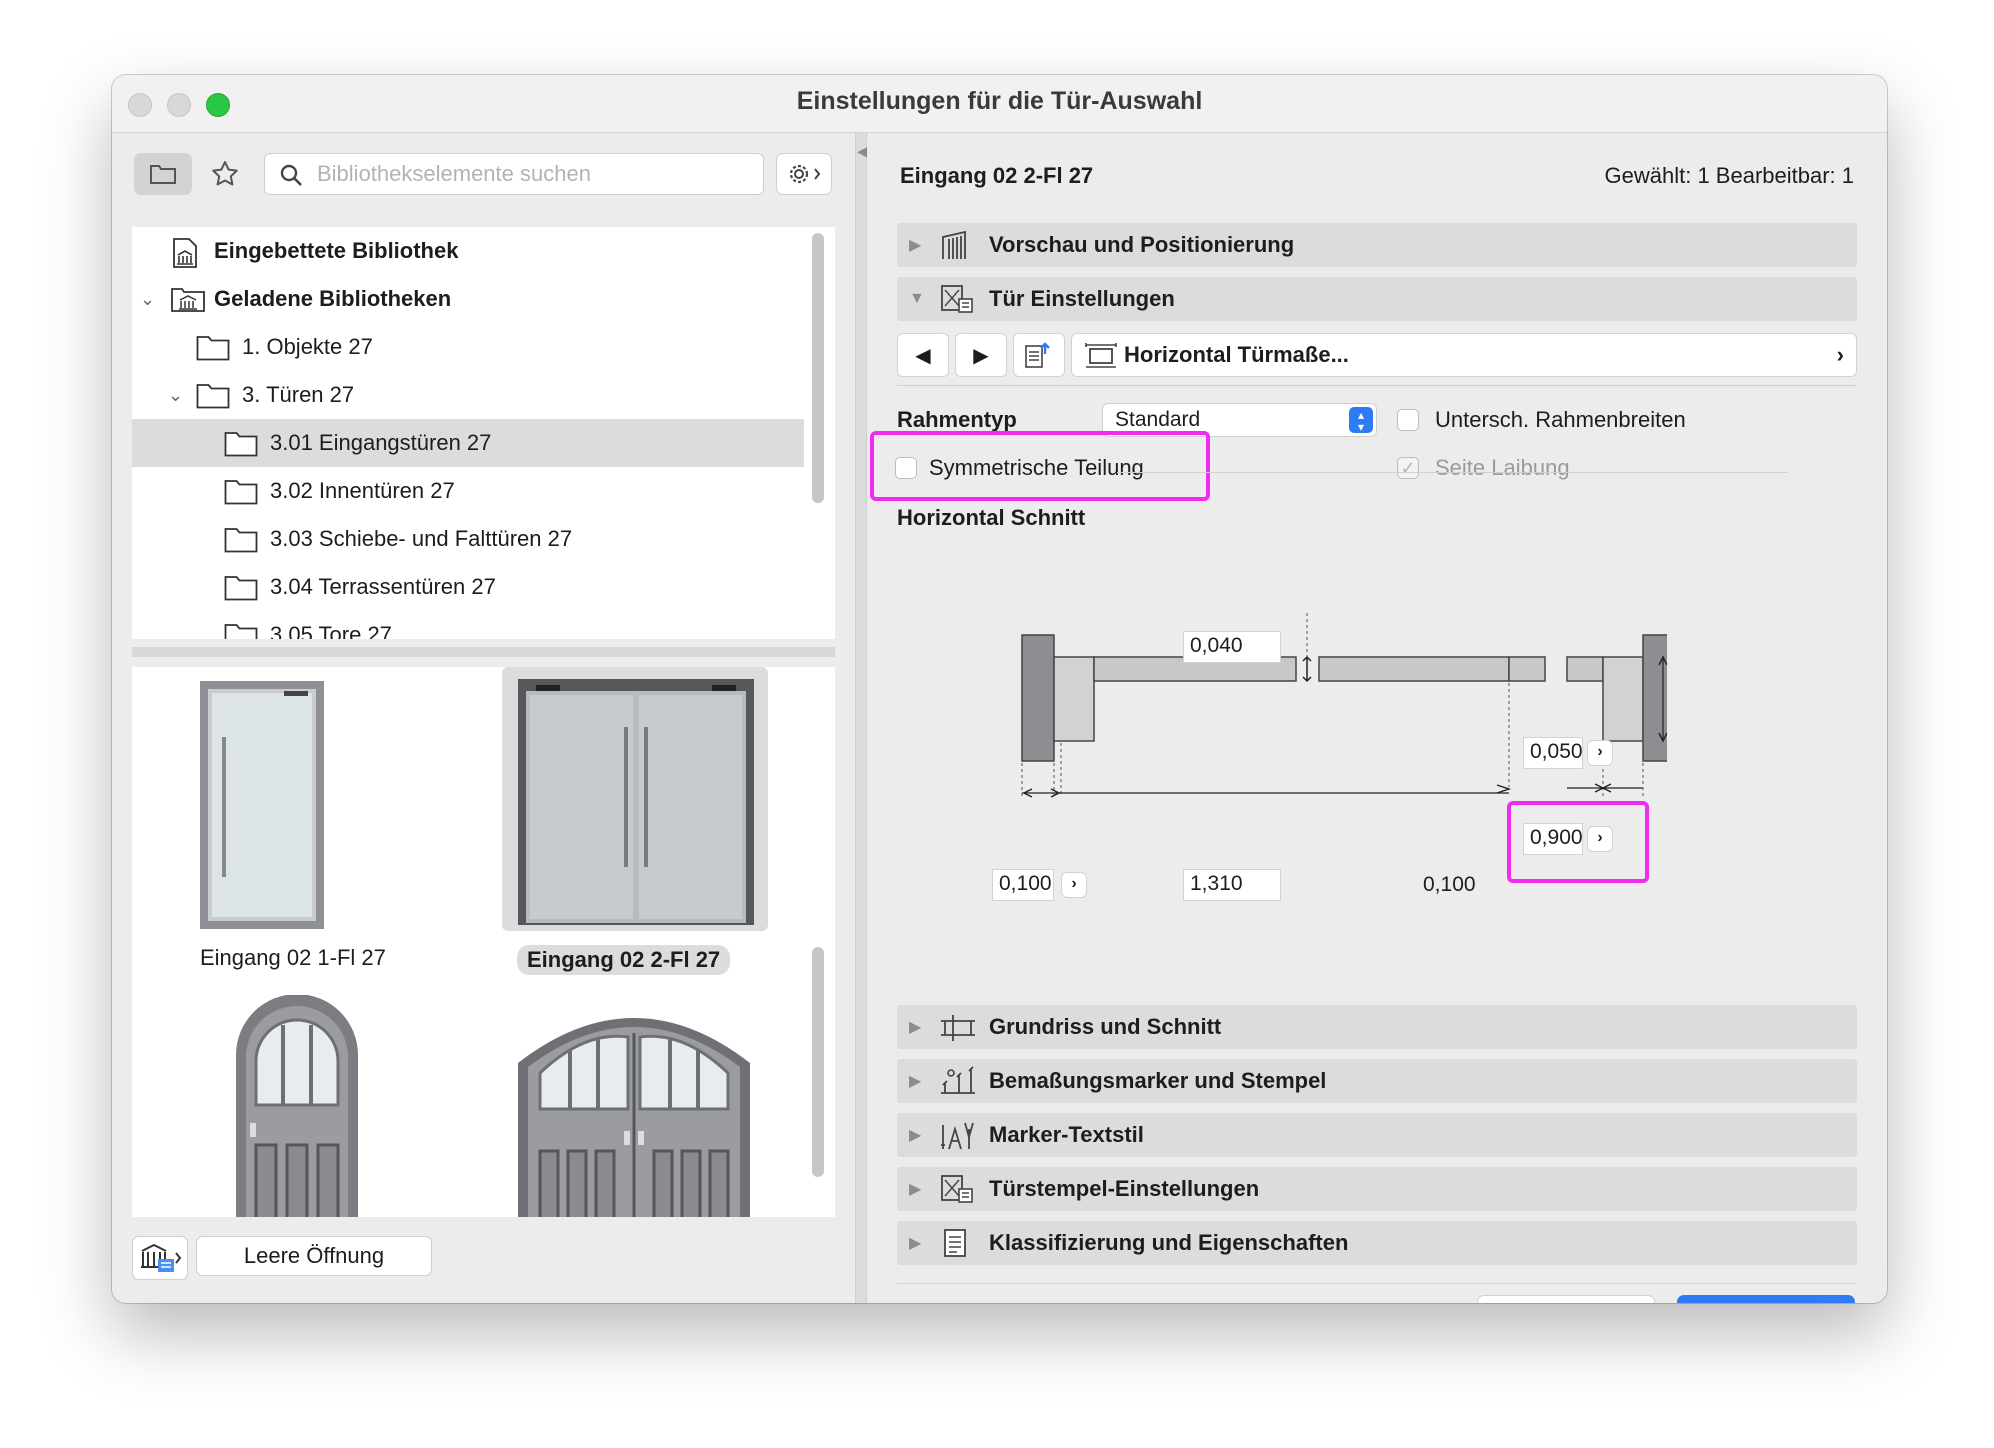 Image resolution: width=1994 pixels, height=1448 pixels. Describe the element at coordinates (1232, 885) in the screenshot. I see `dim-bottom-mid-input: 1,310` at that location.